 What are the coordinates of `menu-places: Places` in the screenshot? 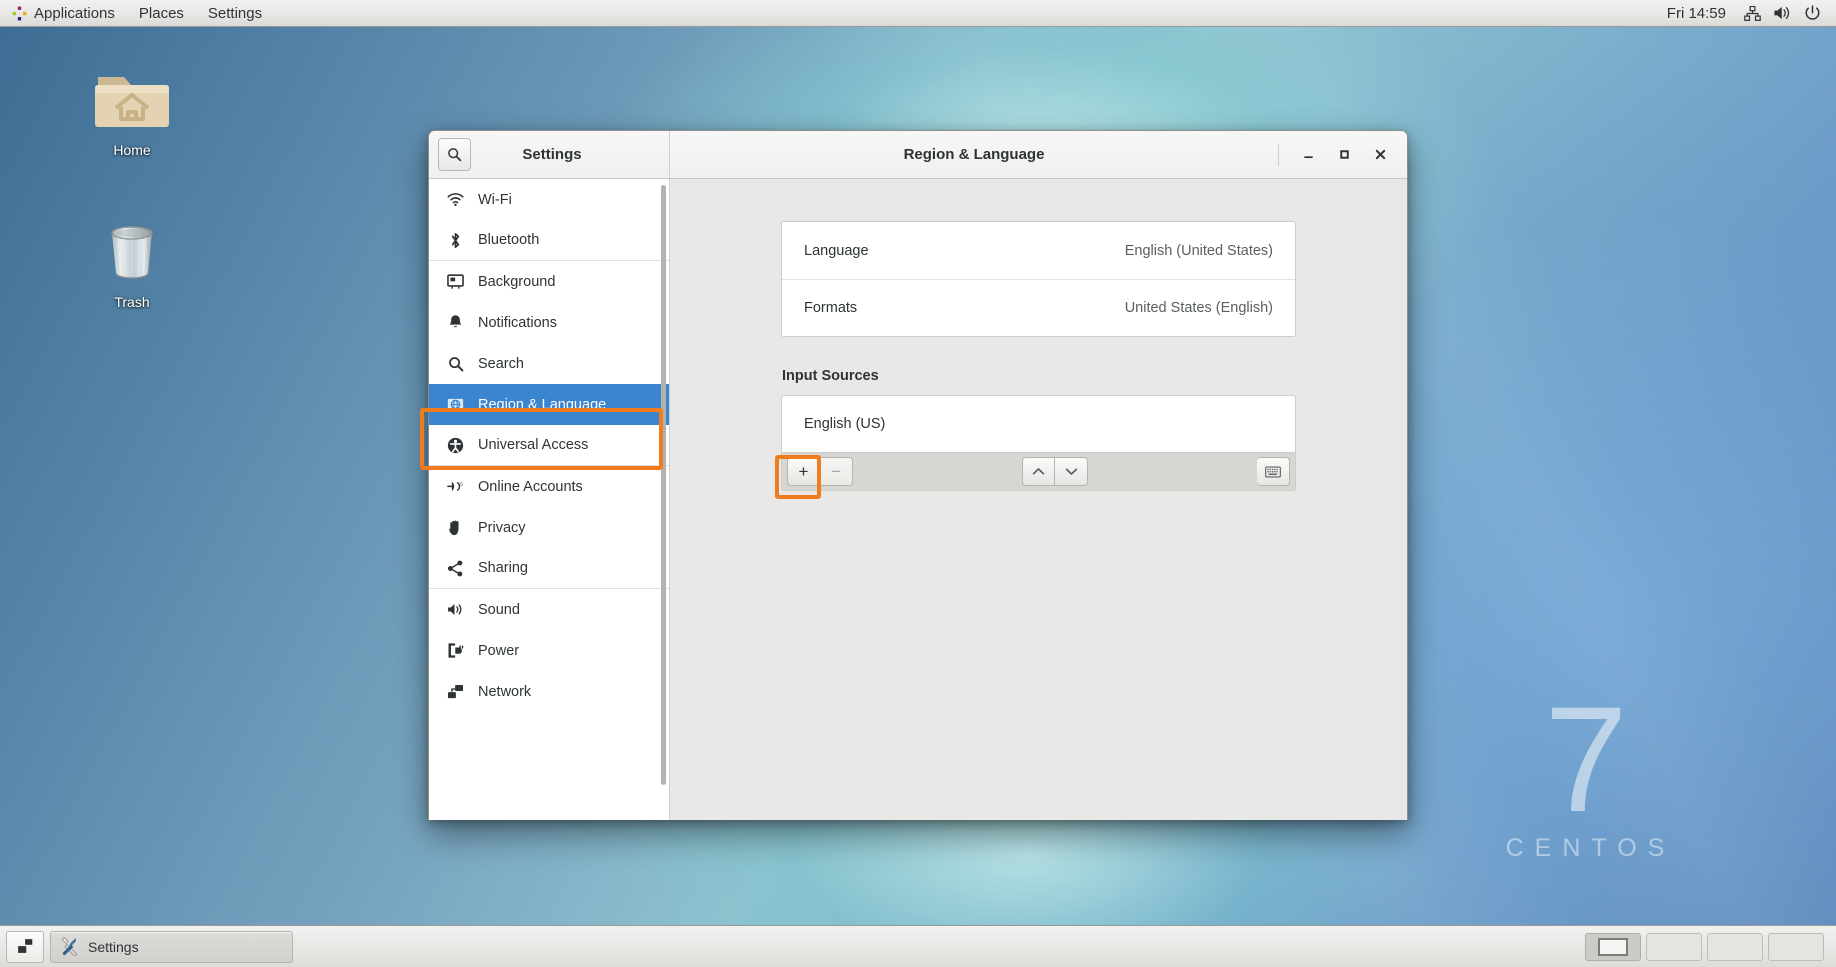 It's located at (161, 13).